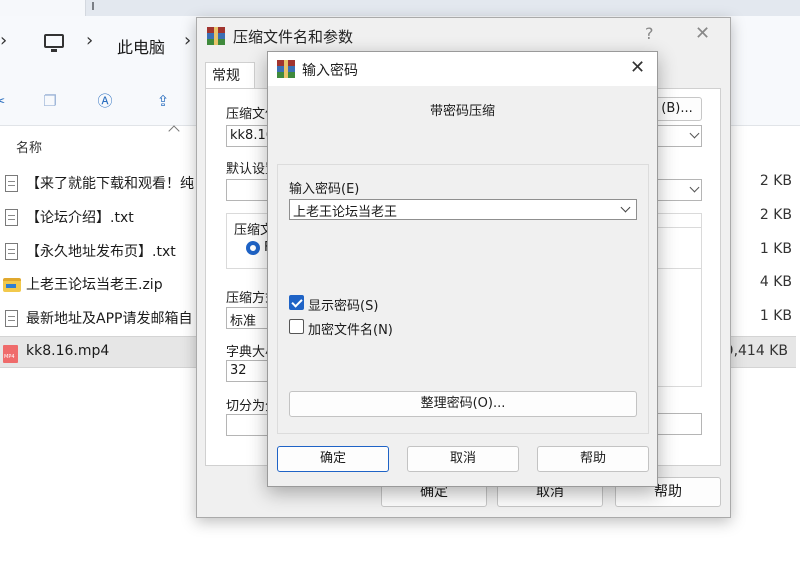  Describe the element at coordinates (109, 319) in the screenshot. I see `file-name: 最新地址及APP请发邮箱自` at that location.